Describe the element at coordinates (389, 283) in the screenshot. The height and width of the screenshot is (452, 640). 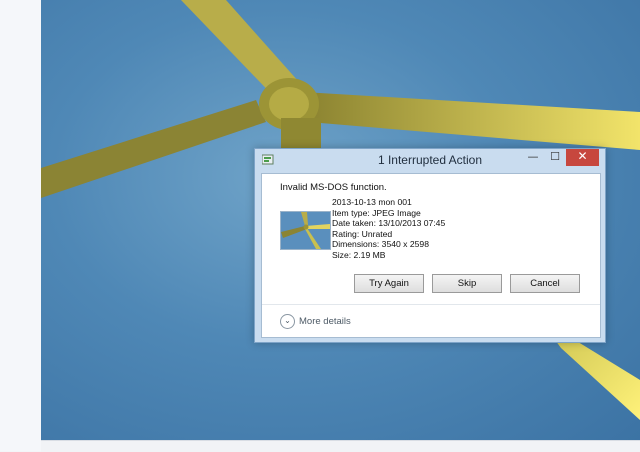
I see `try-again-button: Try Again` at that location.